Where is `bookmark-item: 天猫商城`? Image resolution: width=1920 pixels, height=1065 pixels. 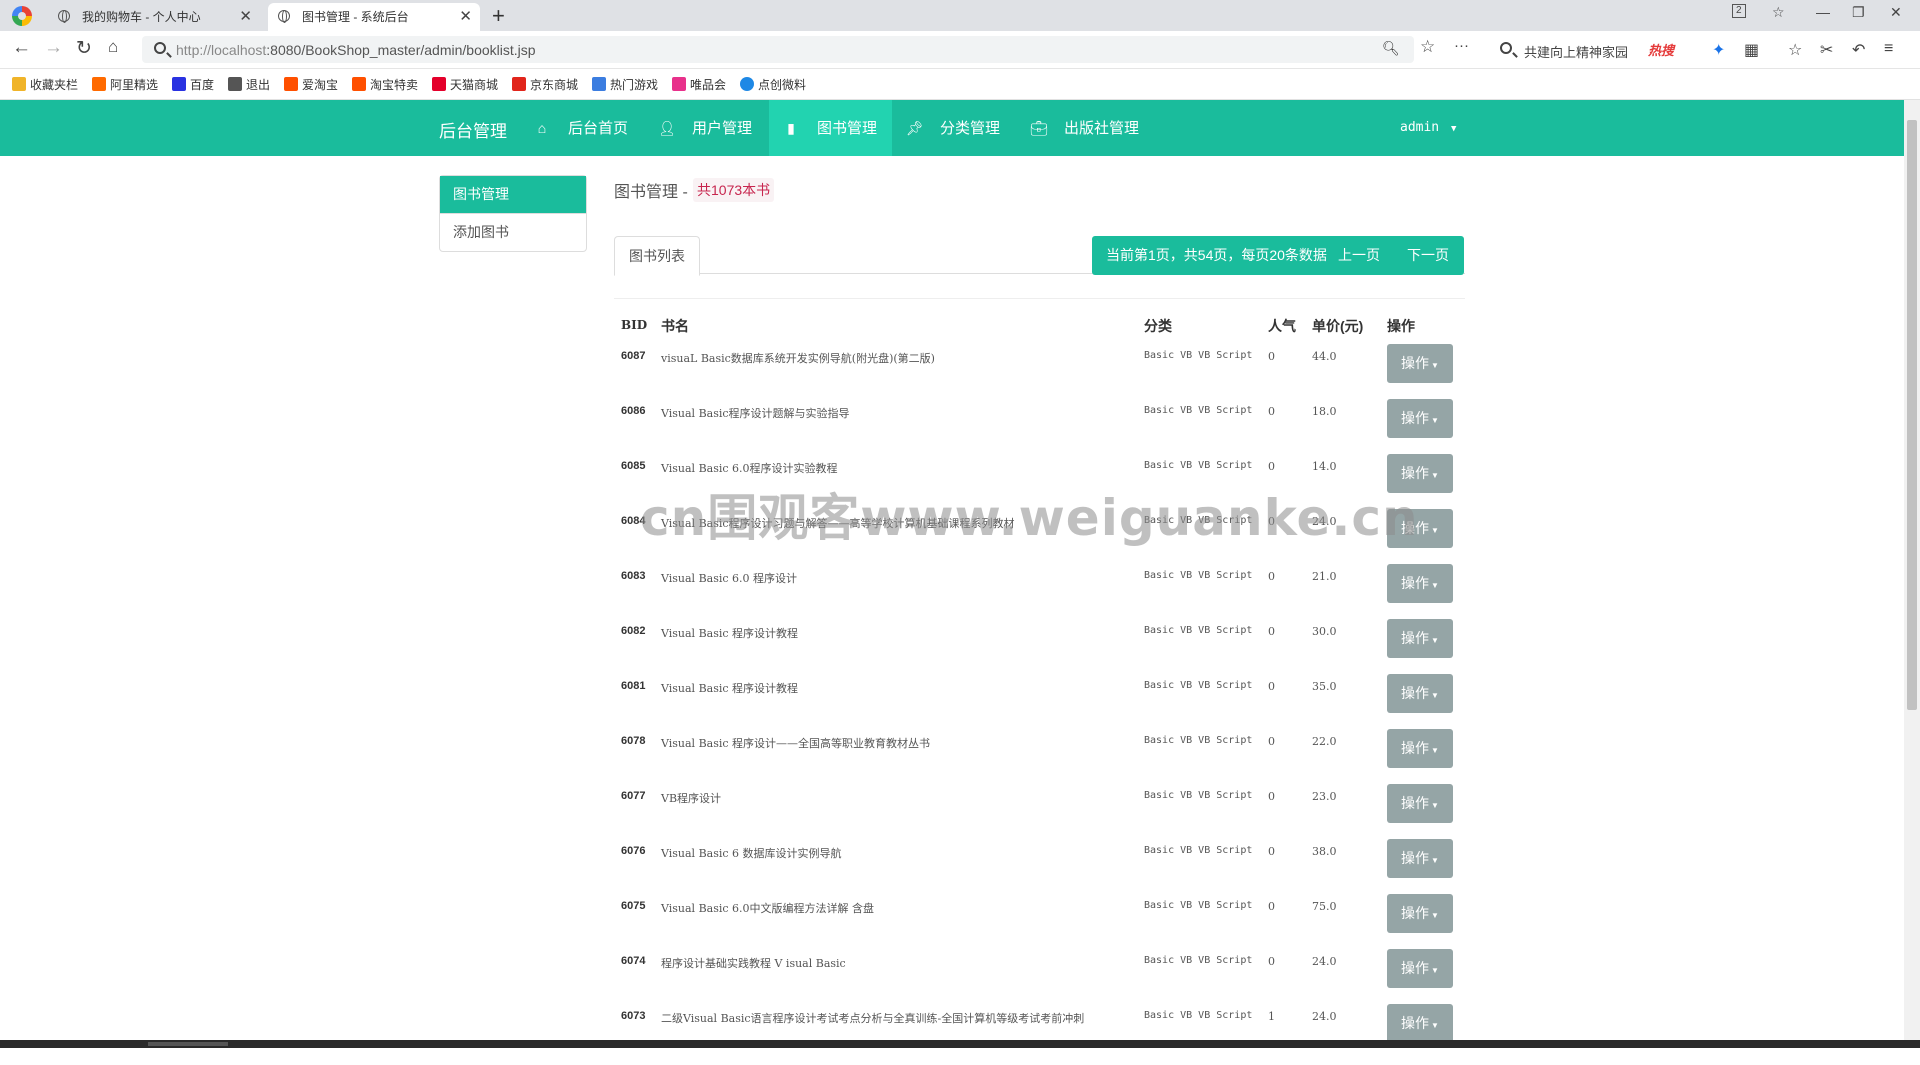
bookmark-item: 天猫商城 is located at coordinates (465, 84).